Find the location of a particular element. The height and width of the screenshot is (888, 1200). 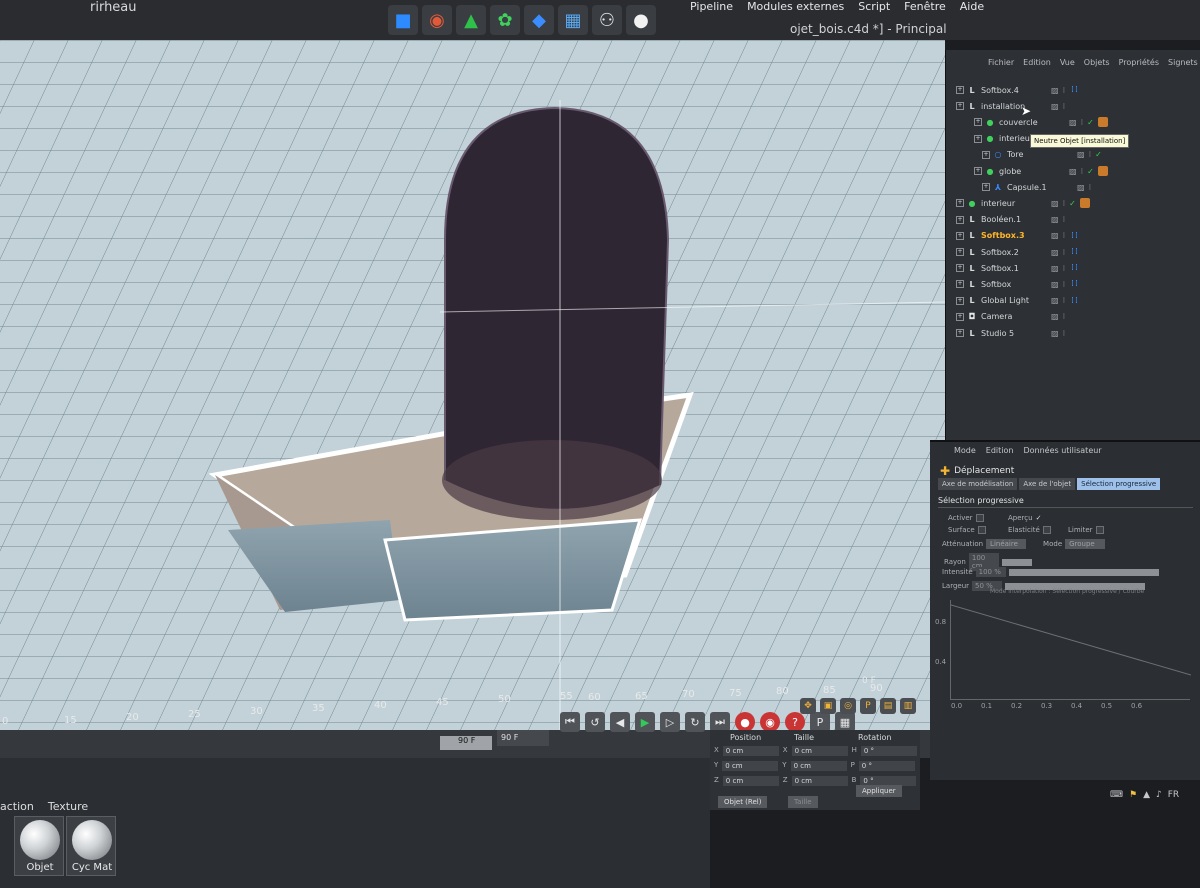

rotation-field: 0 ° is located at coordinates (888, 751).